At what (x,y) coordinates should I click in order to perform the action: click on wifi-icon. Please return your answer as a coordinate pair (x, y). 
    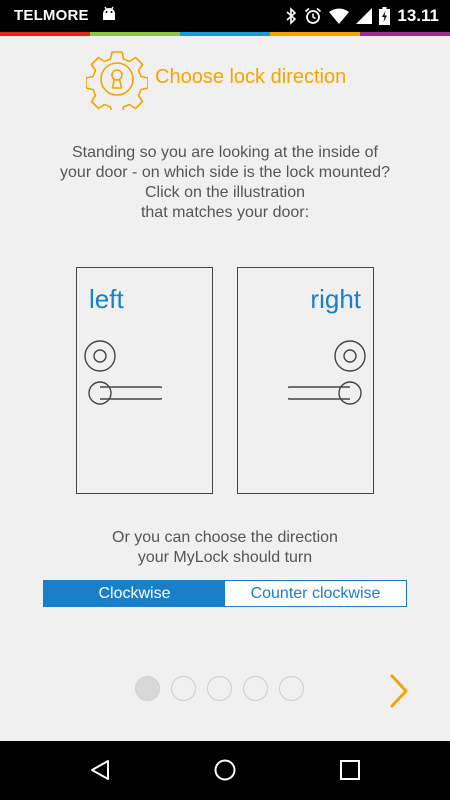
    Looking at the image, I should click on (339, 18).